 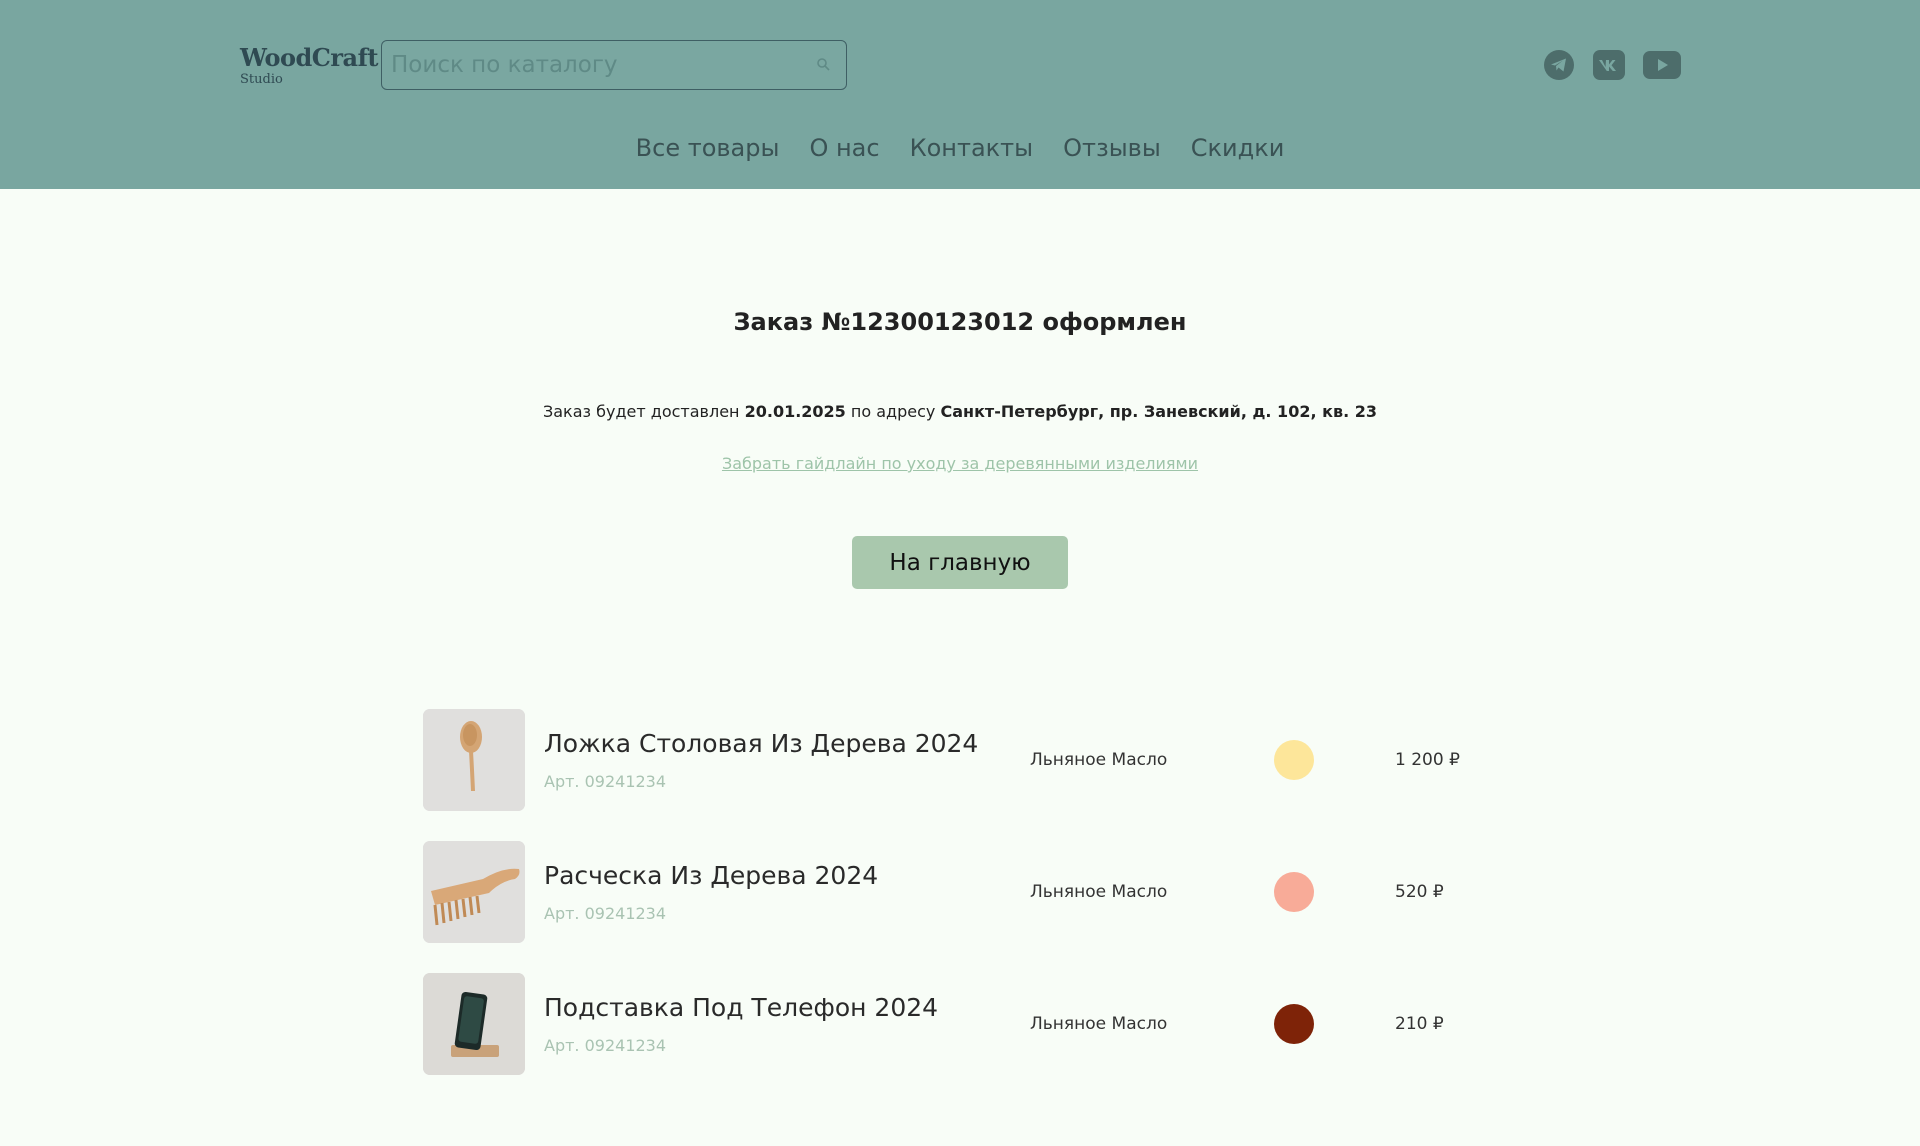 I want to click on search-input: Поиск по каталогу, so click(x=614, y=65).